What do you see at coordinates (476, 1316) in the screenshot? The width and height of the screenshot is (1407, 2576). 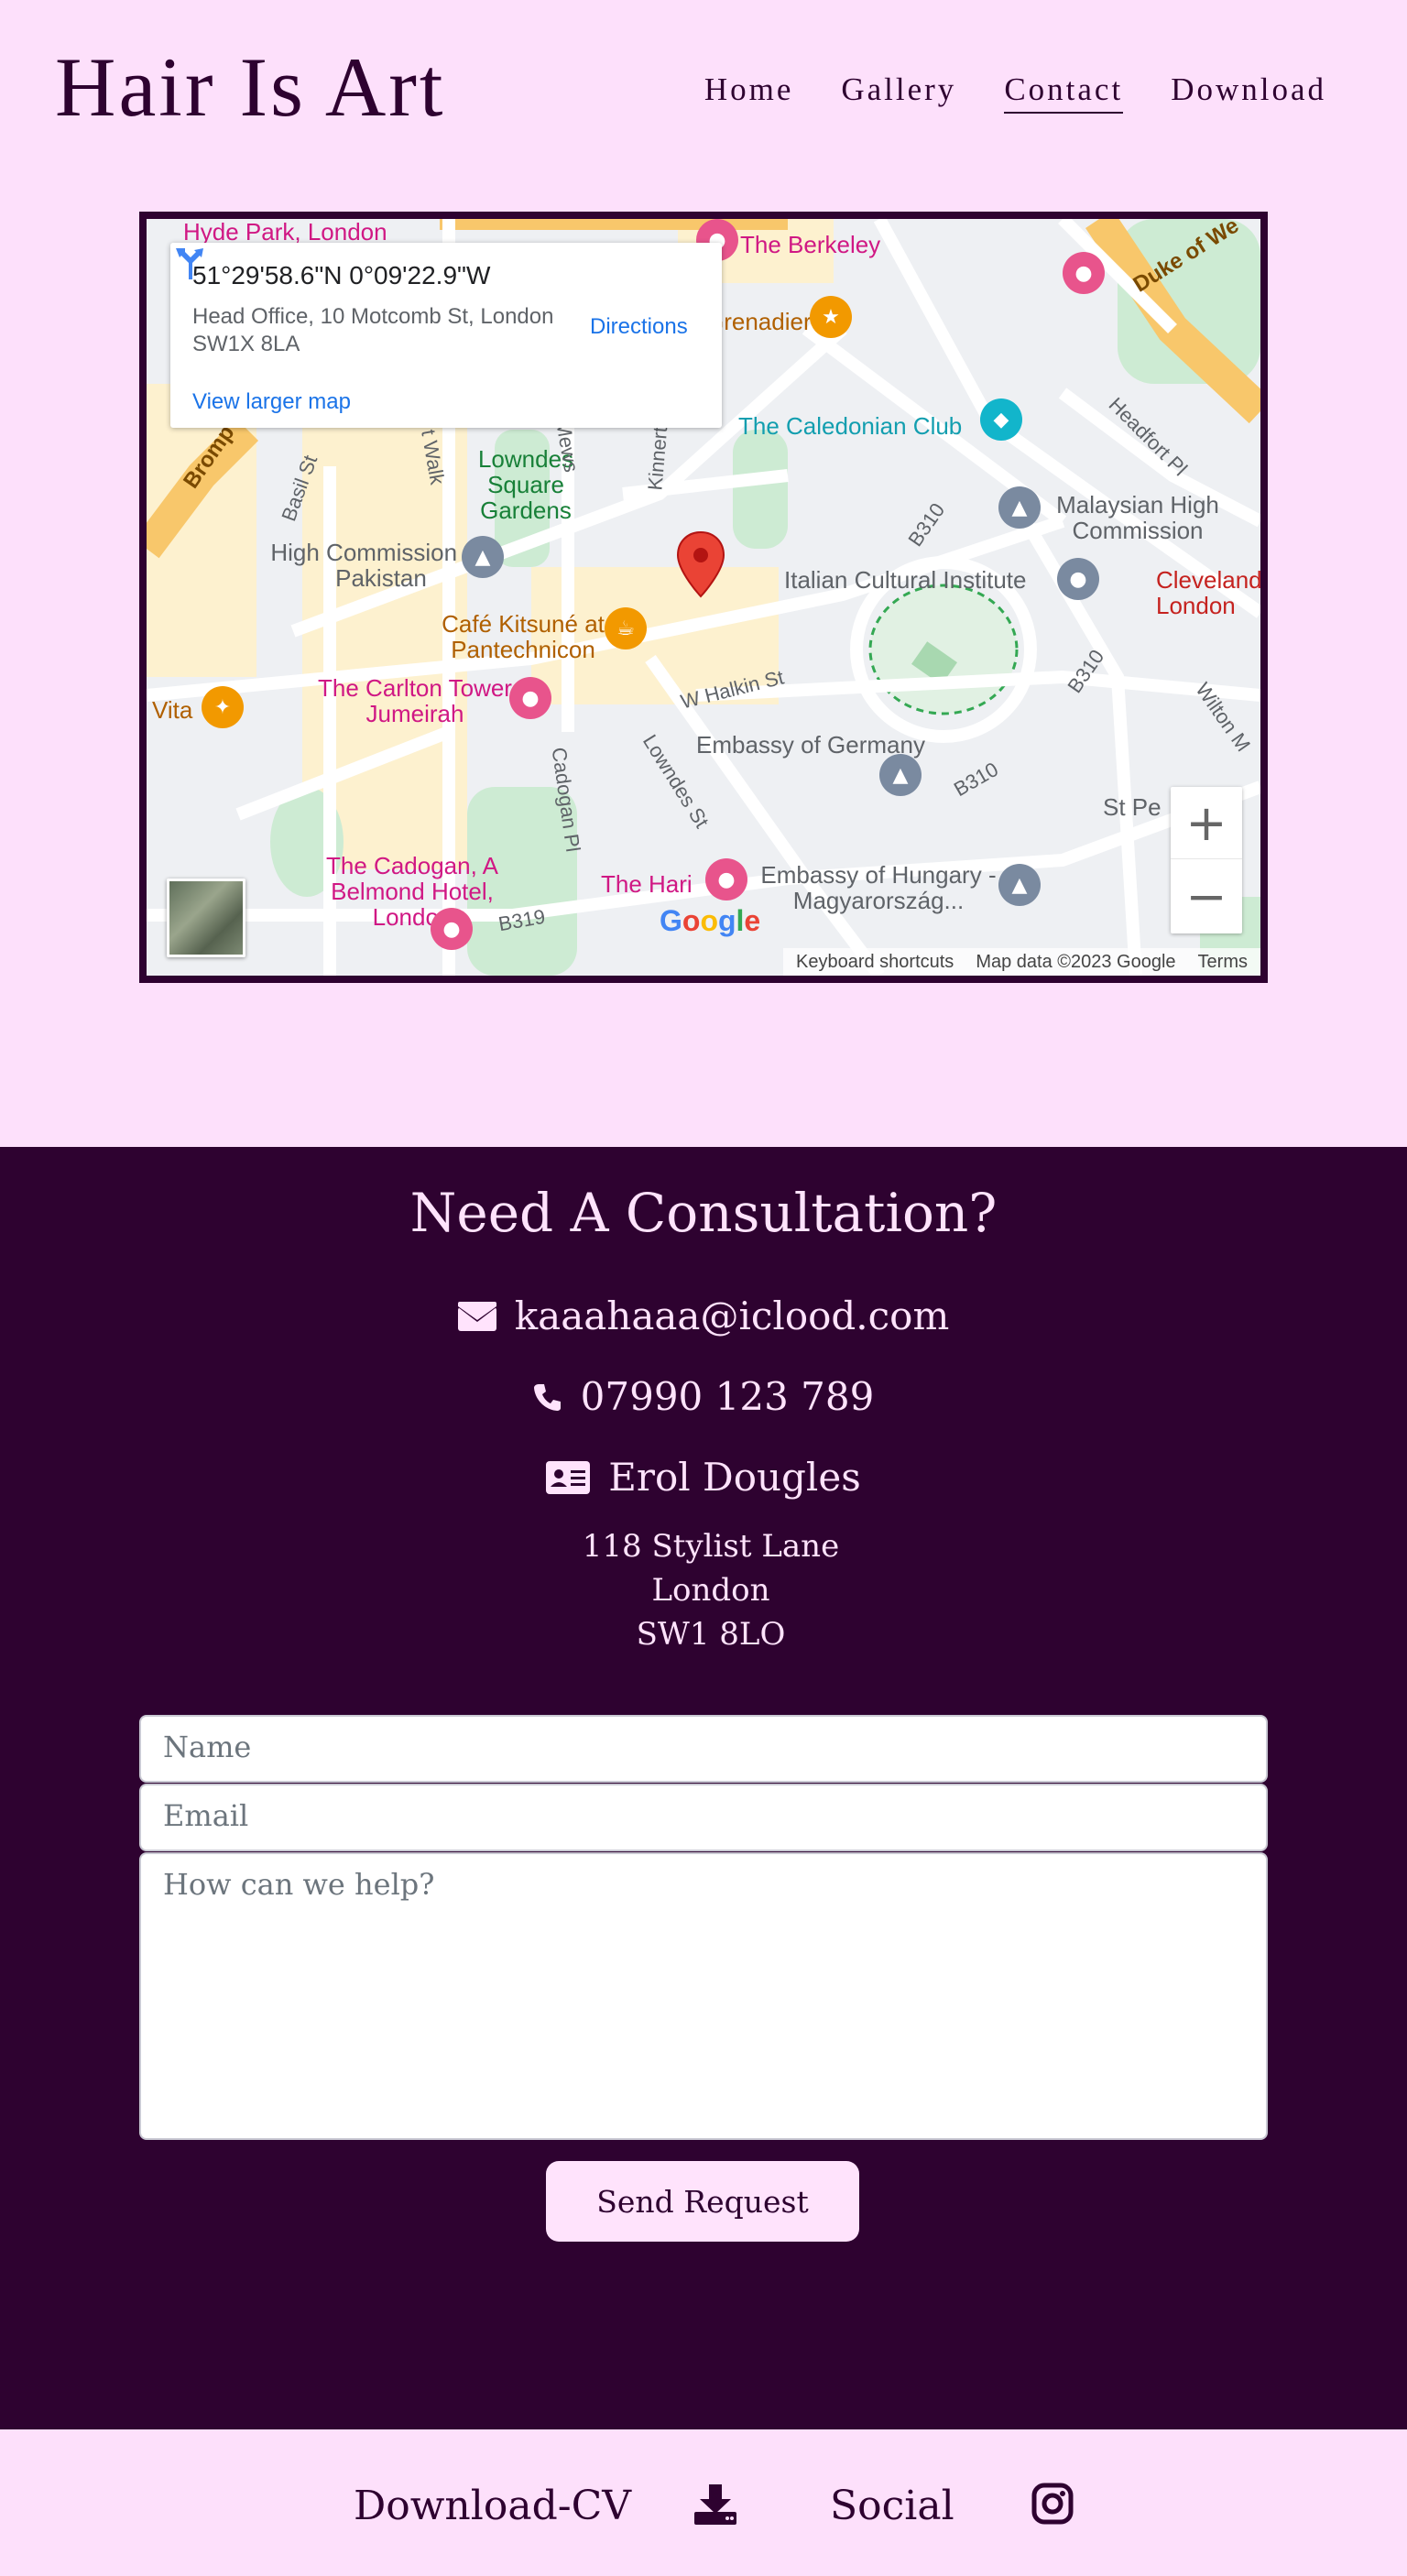 I see `envelope-icon` at bounding box center [476, 1316].